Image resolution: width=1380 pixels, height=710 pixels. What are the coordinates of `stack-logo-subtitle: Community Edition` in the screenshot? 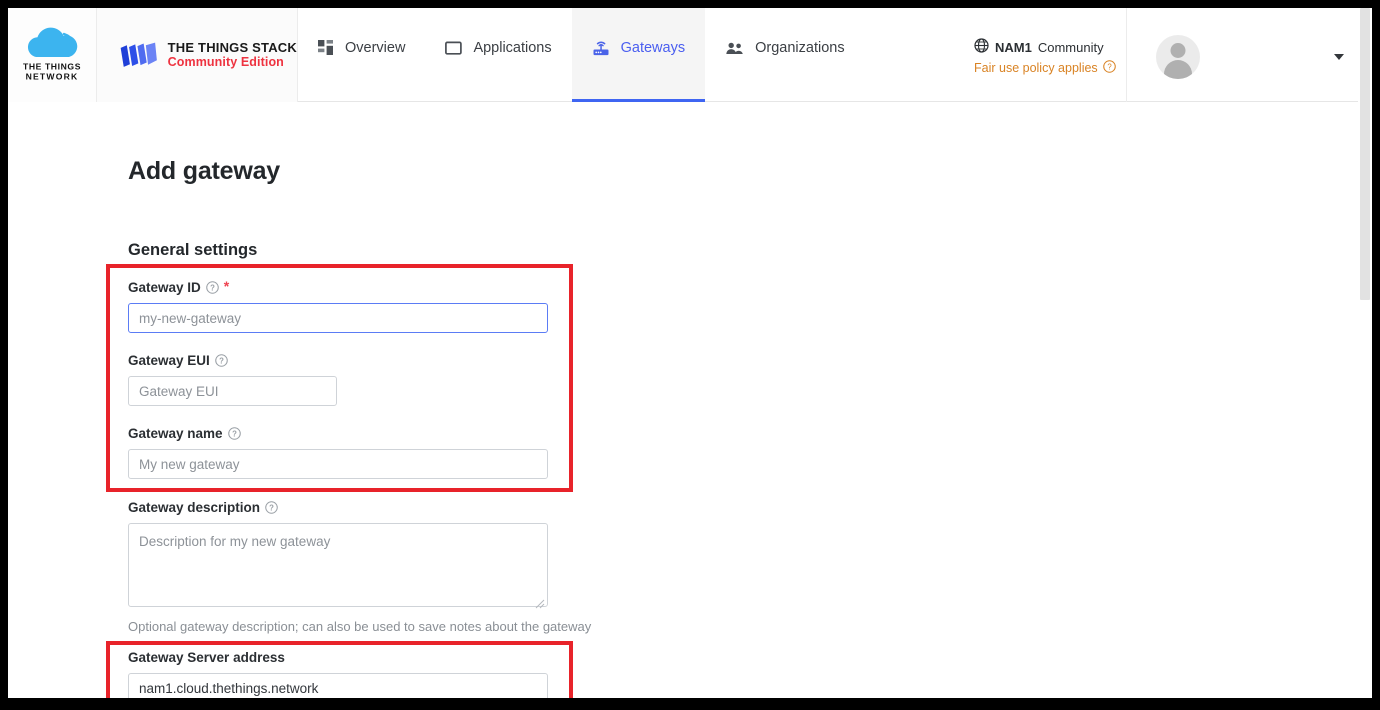 It's located at (225, 62).